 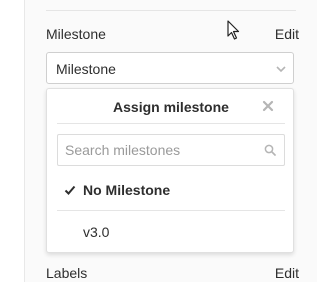 I want to click on dropdown-item-no-milestone: No Milestone, so click(x=171, y=190).